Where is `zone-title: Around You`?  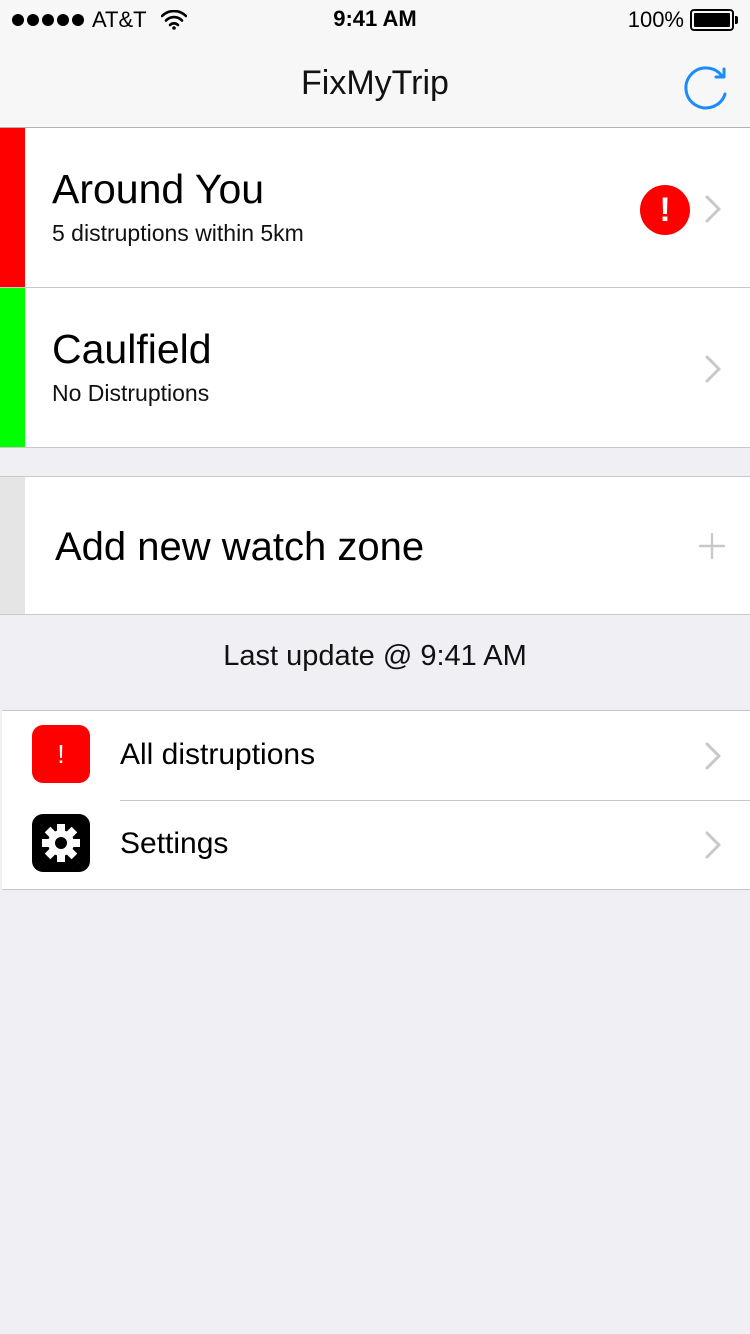 zone-title: Around You is located at coordinates (158, 189).